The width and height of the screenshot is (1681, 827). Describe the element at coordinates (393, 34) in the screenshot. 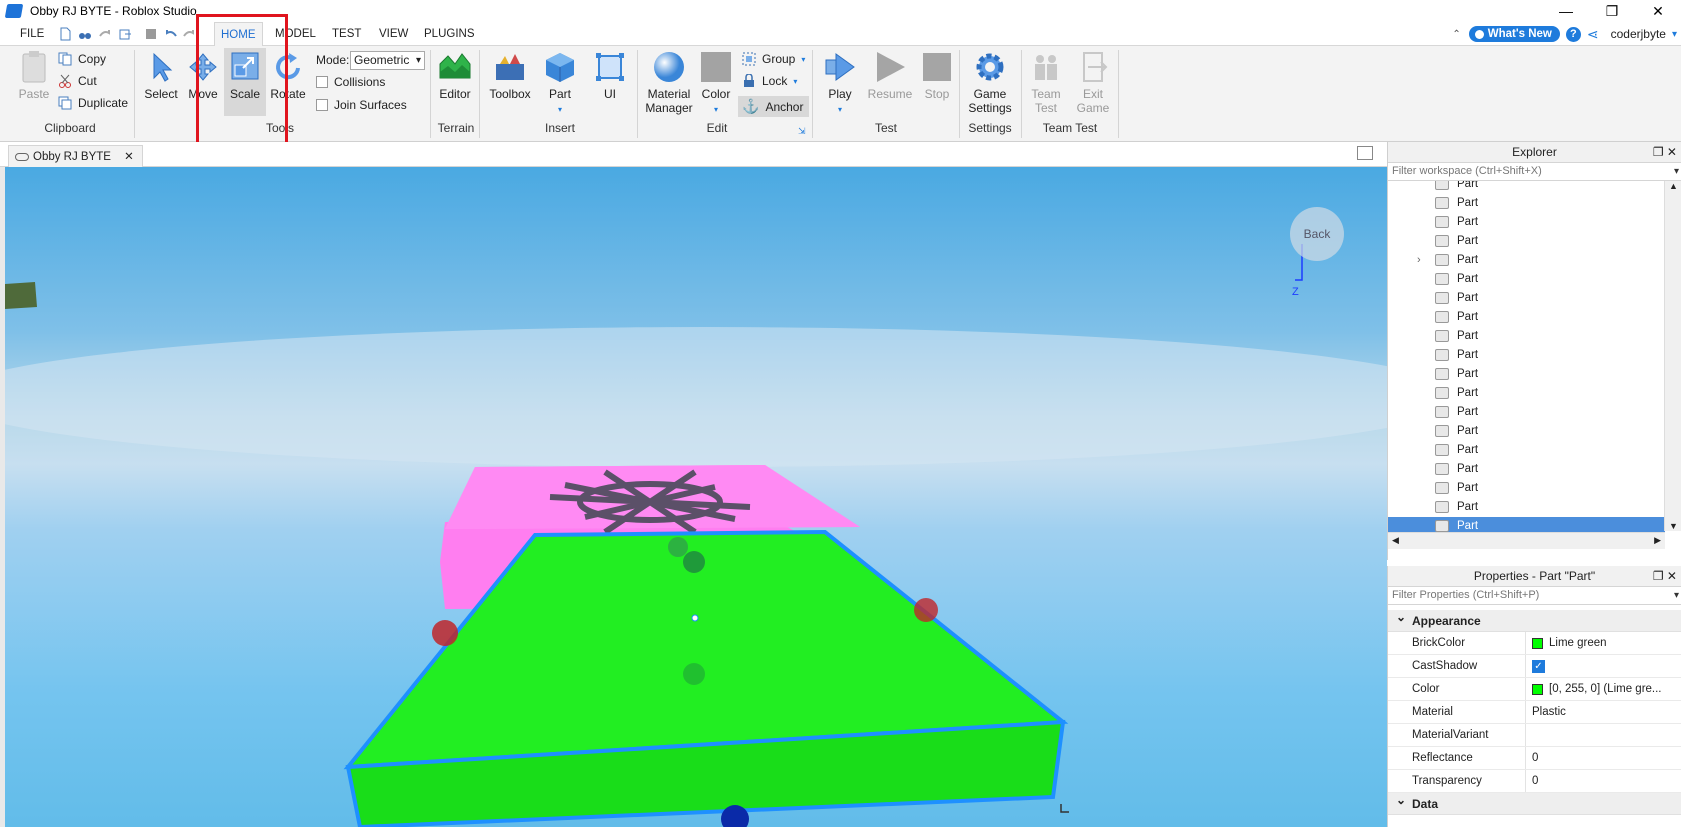

I see `tab-view: VIEW` at that location.